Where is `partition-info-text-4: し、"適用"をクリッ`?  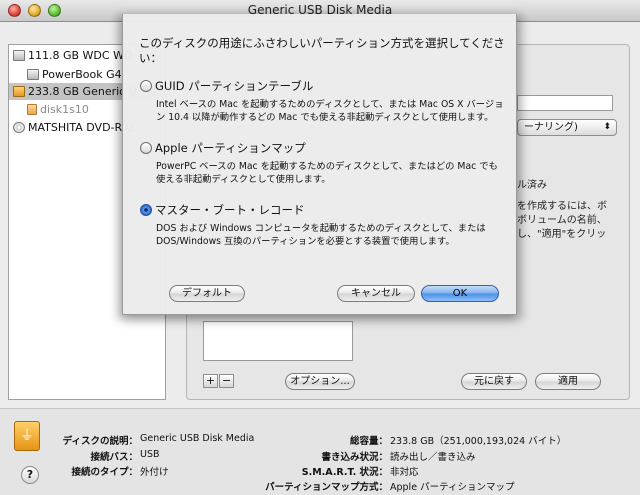 partition-info-text-4: し、"適用"をクリッ is located at coordinates (562, 234).